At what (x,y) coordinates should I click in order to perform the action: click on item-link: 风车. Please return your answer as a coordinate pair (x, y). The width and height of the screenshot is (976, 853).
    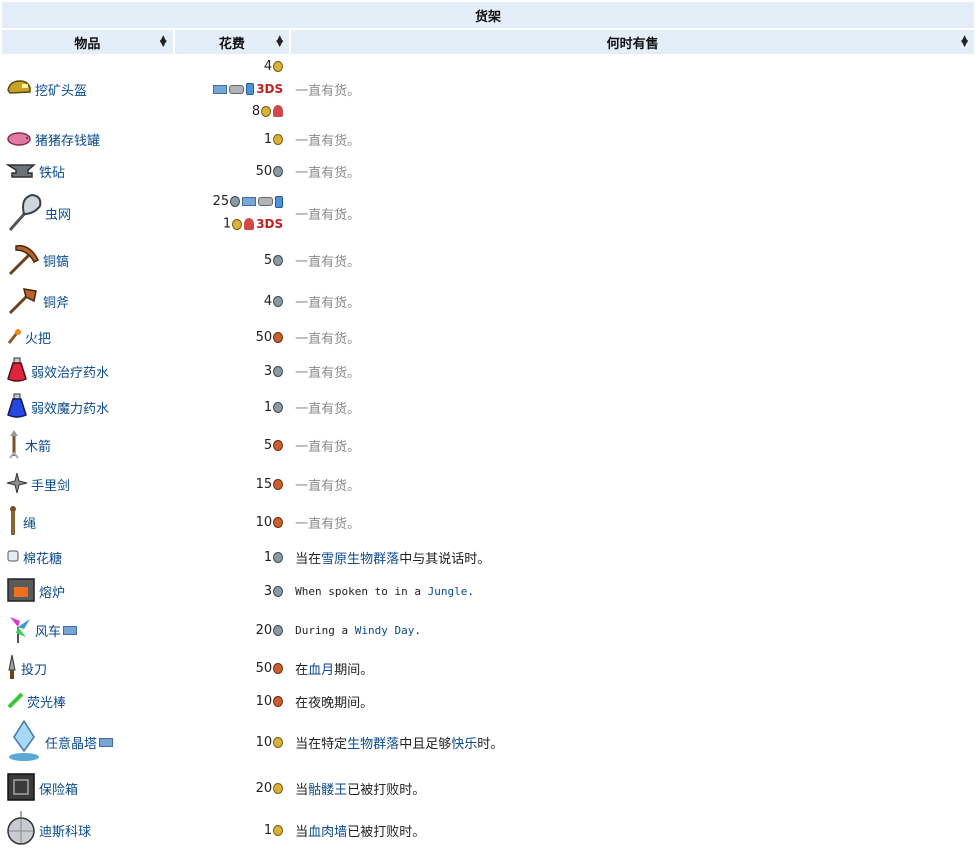
    Looking at the image, I should click on (48, 630).